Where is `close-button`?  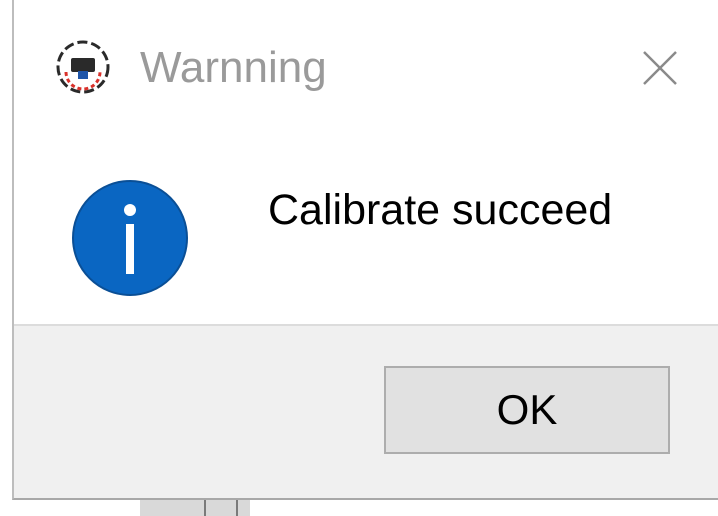 close-button is located at coordinates (660, 68).